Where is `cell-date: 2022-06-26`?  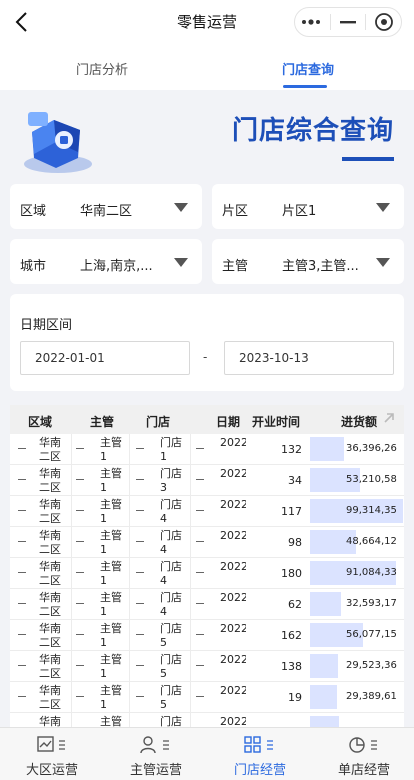
cell-date: 2022-06-26 is located at coordinates (233, 473).